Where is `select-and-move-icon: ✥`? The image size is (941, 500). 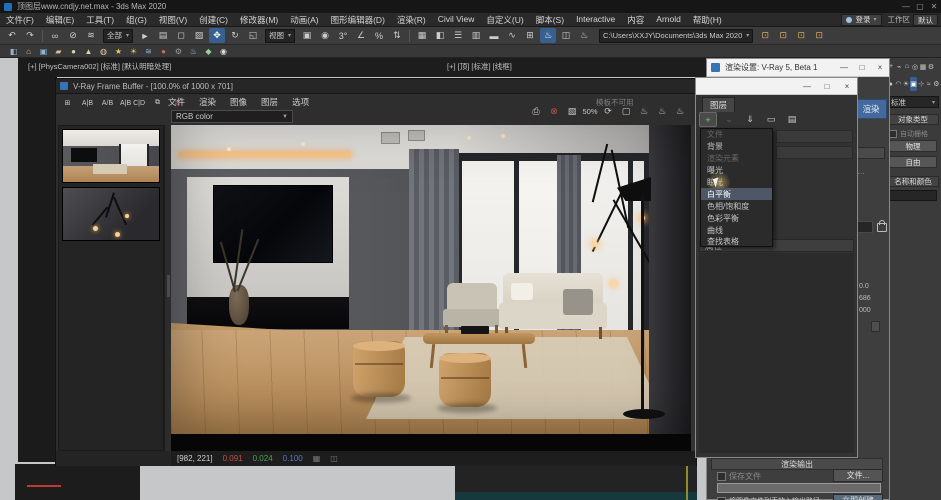
select-and-move-icon: ✥ is located at coordinates (217, 35).